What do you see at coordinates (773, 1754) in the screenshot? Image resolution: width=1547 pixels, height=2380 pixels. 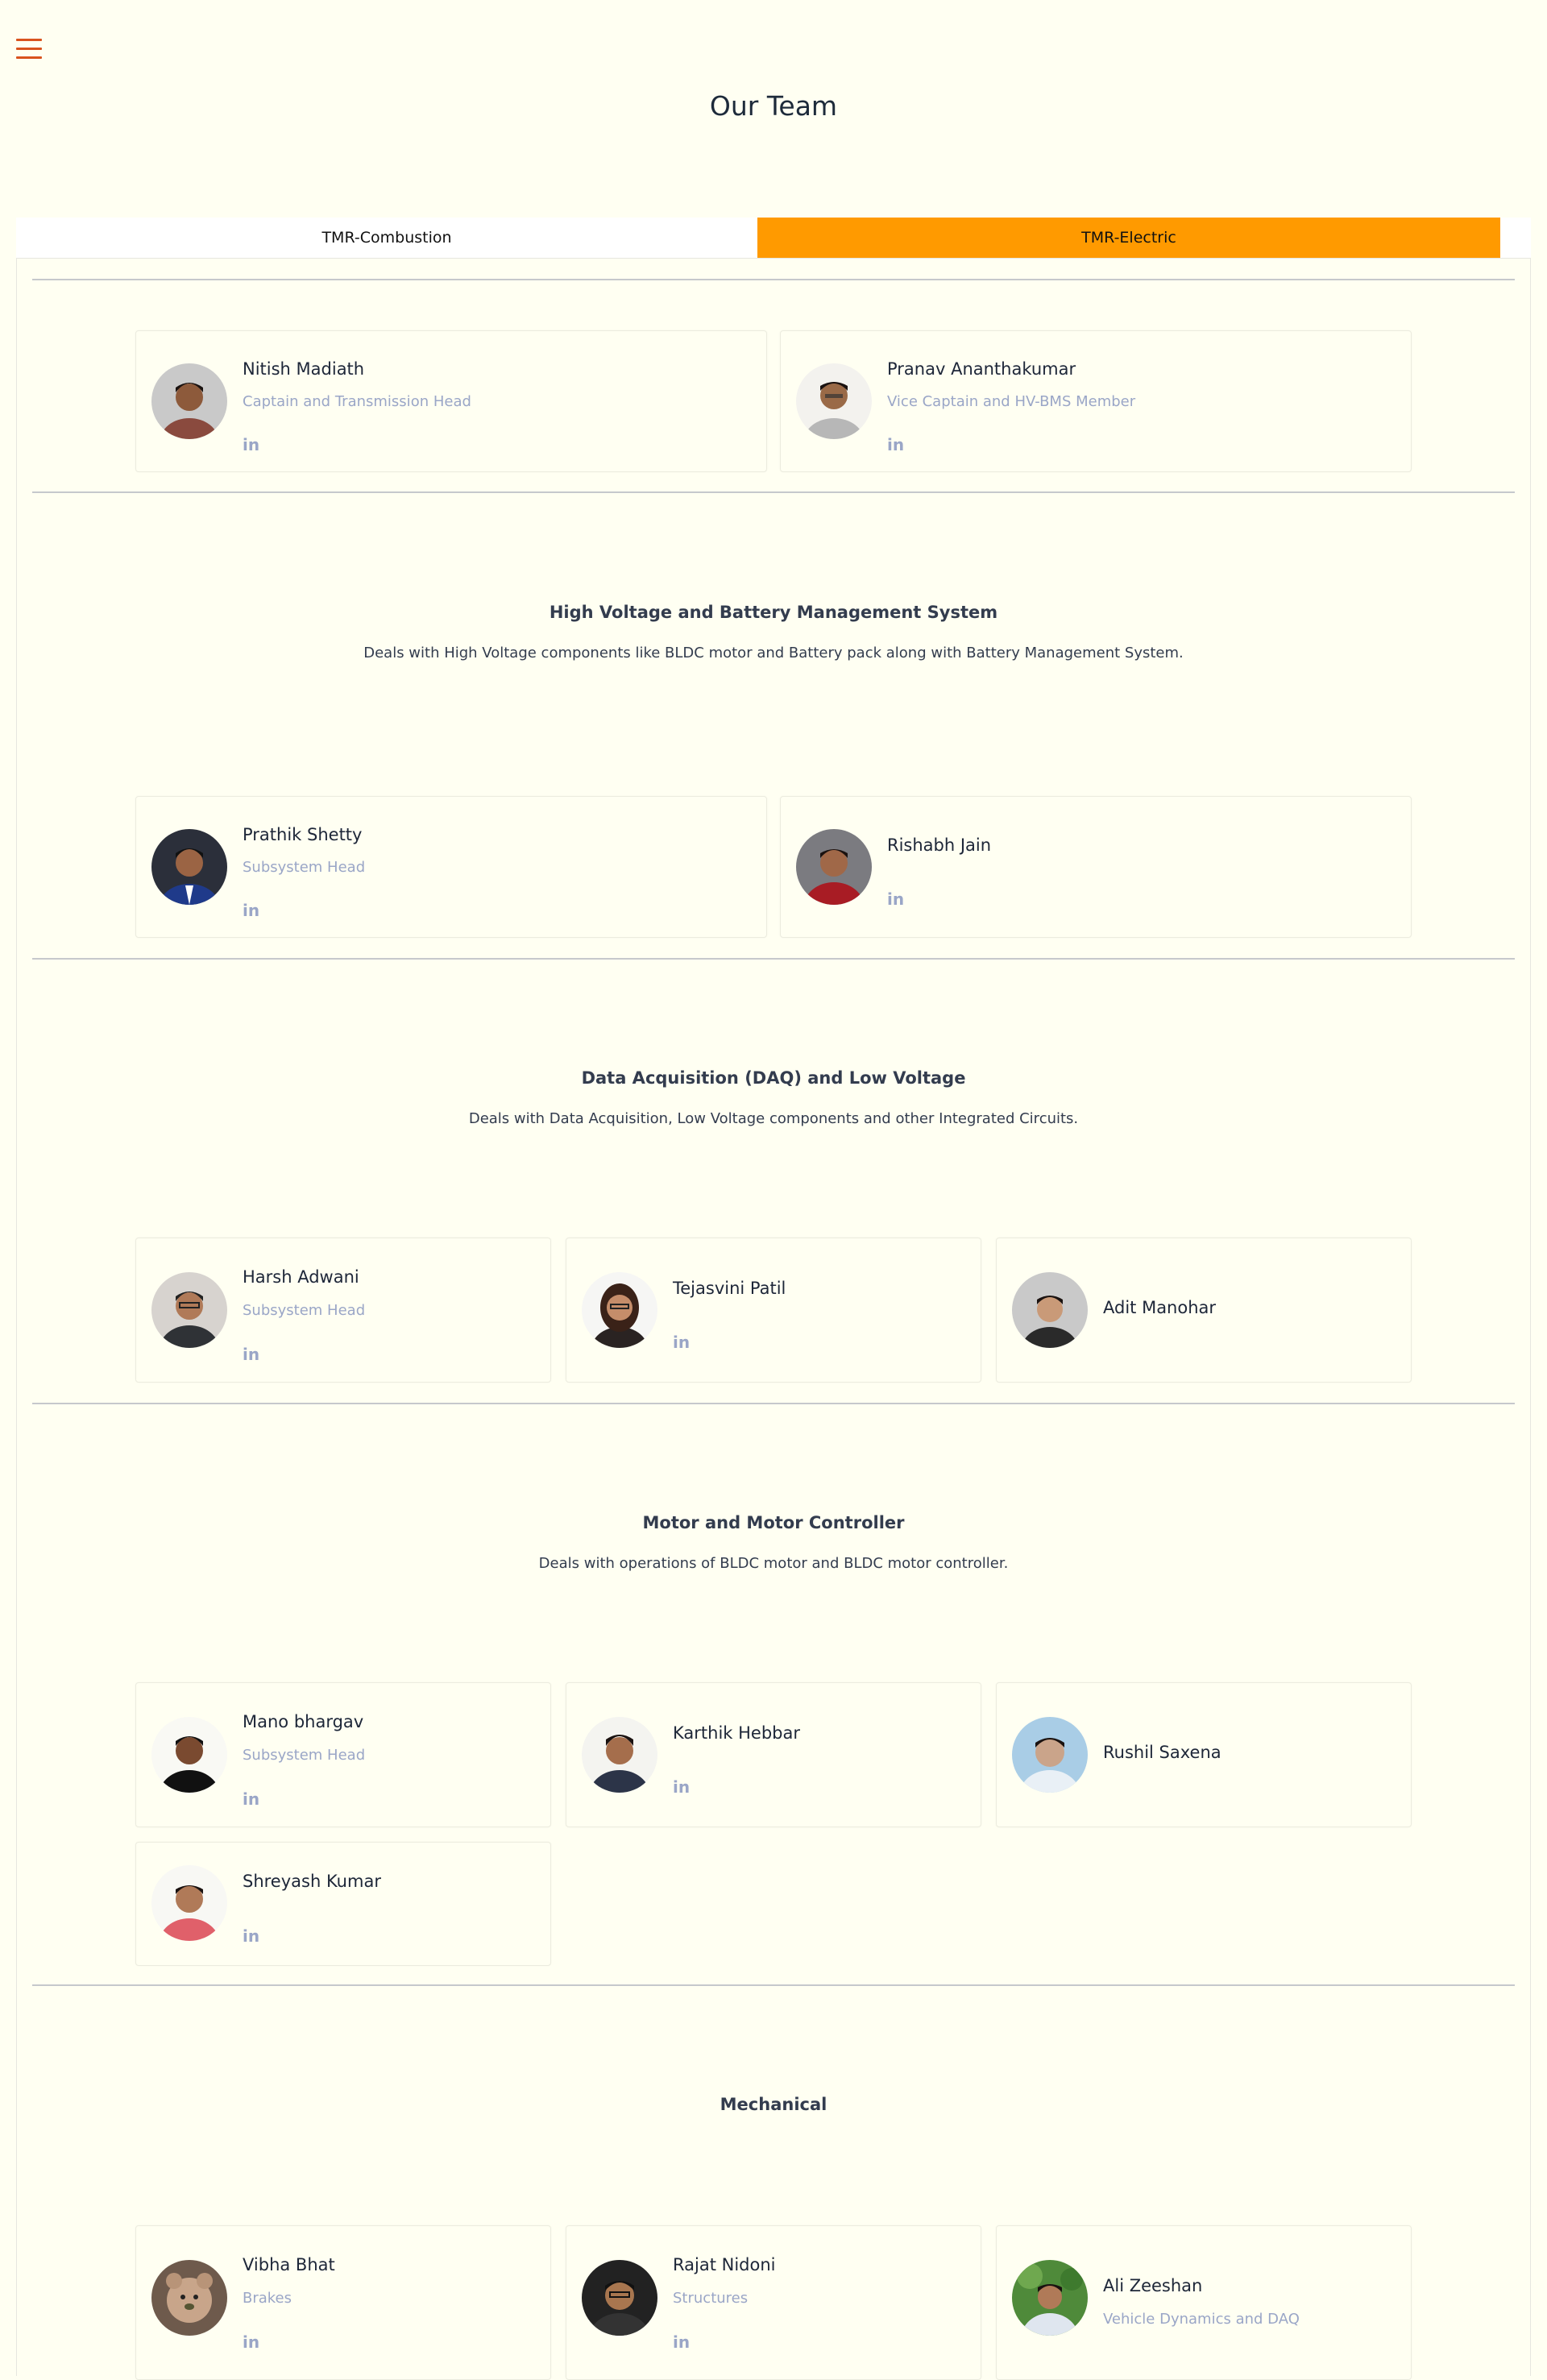 I see `member-card: Karthik Hebbar in` at bounding box center [773, 1754].